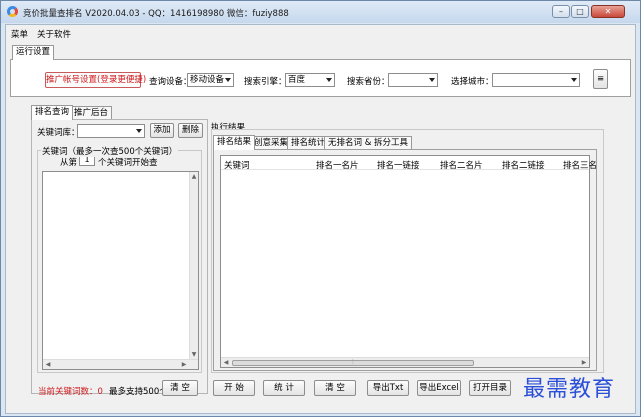  I want to click on results-table-header: 关键词 排名一名片 排名一链接 排名二名片 排名二链接 排名三名, so click(409, 163).